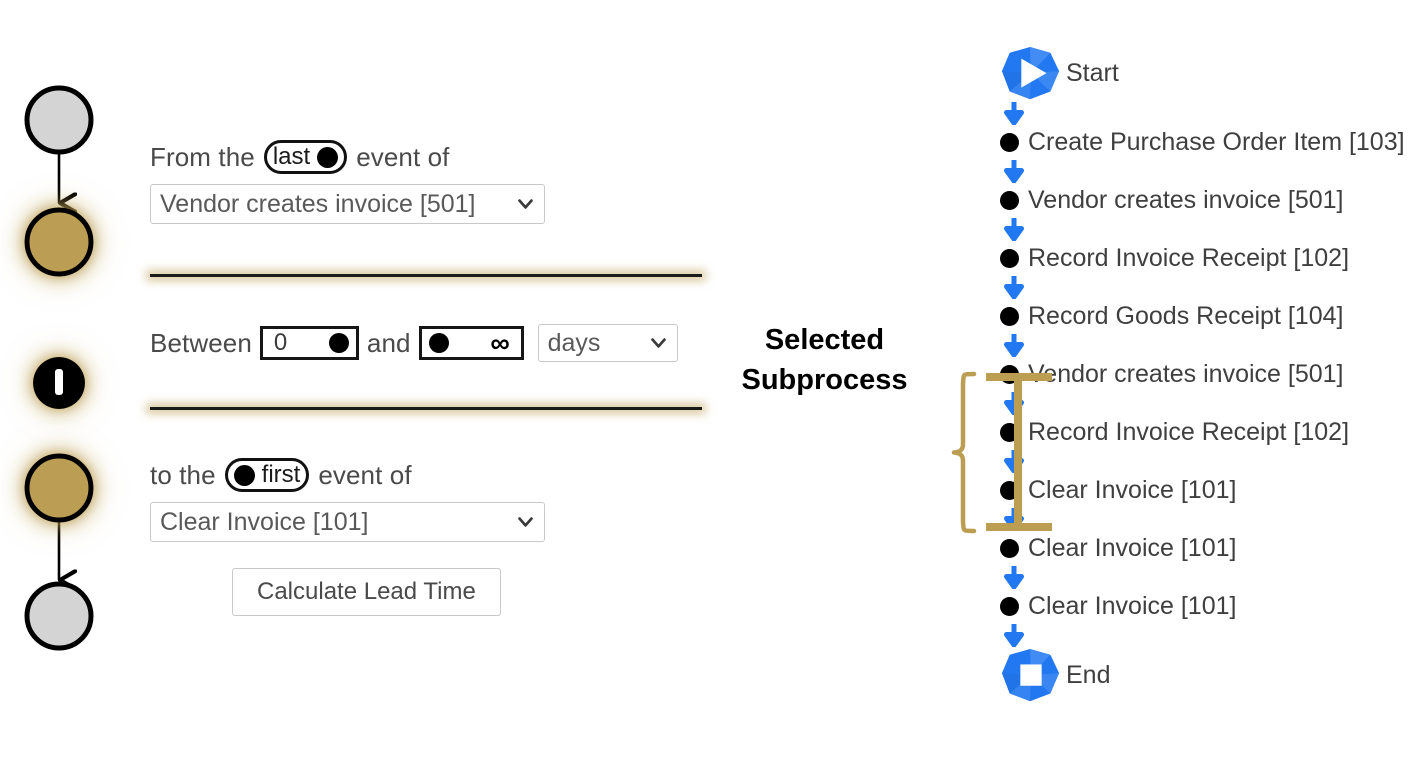 The height and width of the screenshot is (778, 1416). I want to click on start-polygon-play-icon, so click(1031, 73).